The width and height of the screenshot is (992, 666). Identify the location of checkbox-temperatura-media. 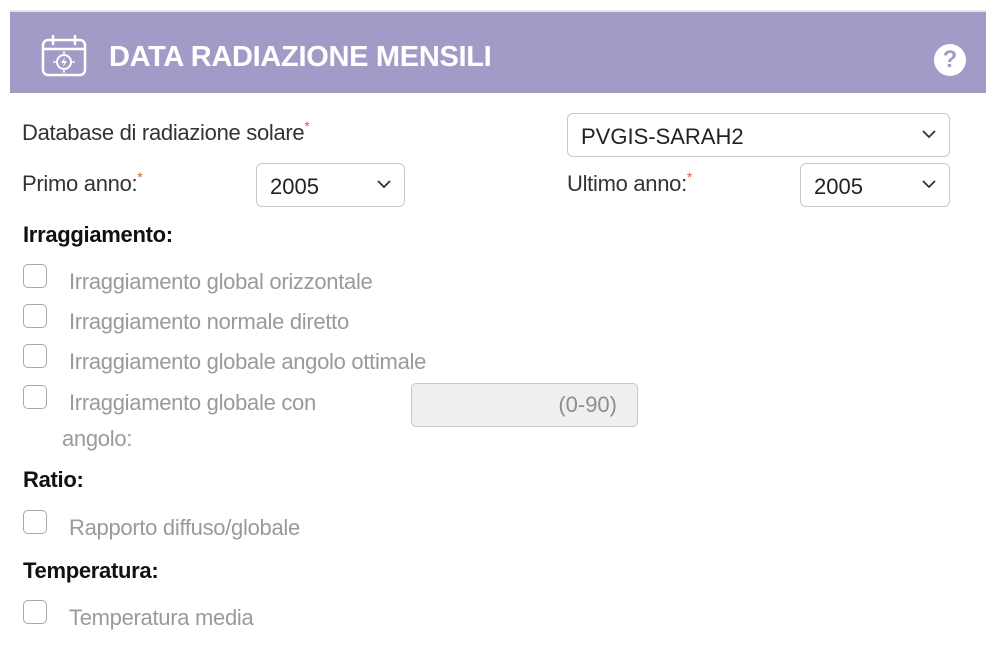
(35, 612).